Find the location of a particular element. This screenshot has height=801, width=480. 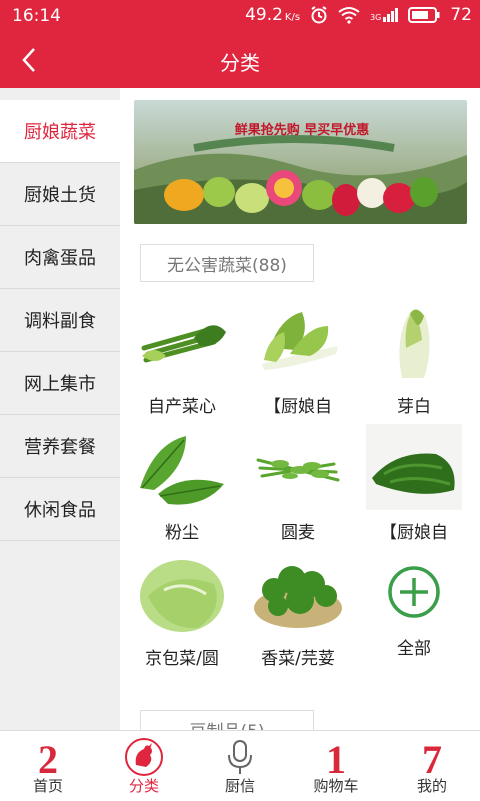

network-speed-unit: K/s is located at coordinates (292, 17).